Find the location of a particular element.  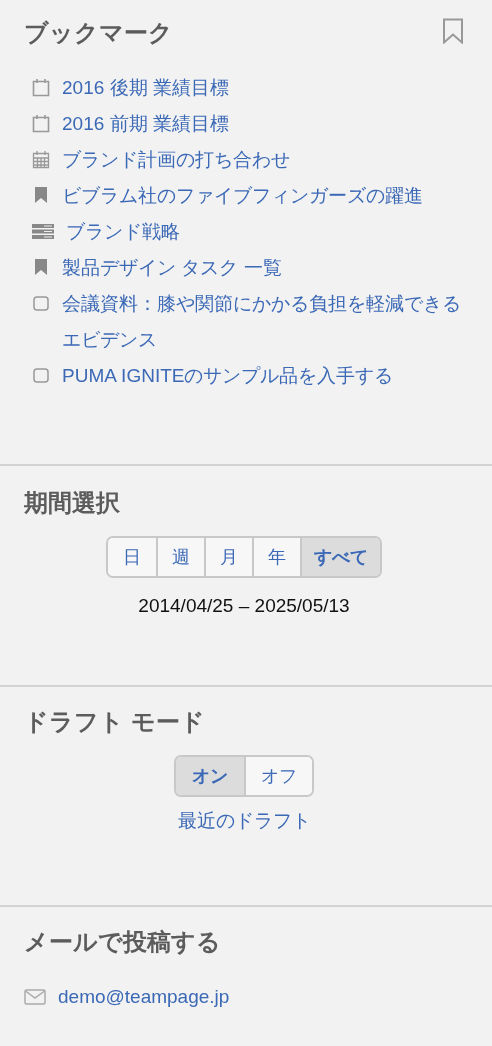

bookmark-link: 2016 前期 業績目標 is located at coordinates (145, 124).